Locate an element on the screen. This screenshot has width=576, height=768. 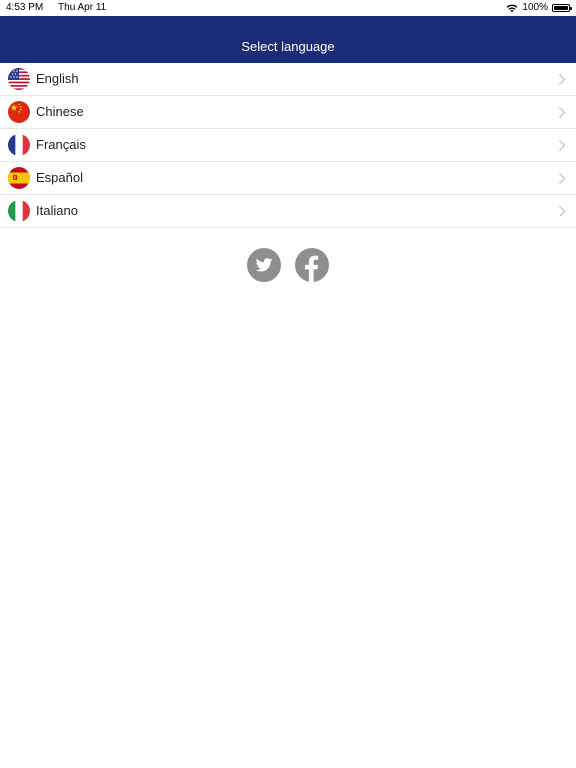
spain-flag-icon is located at coordinates (19, 178).